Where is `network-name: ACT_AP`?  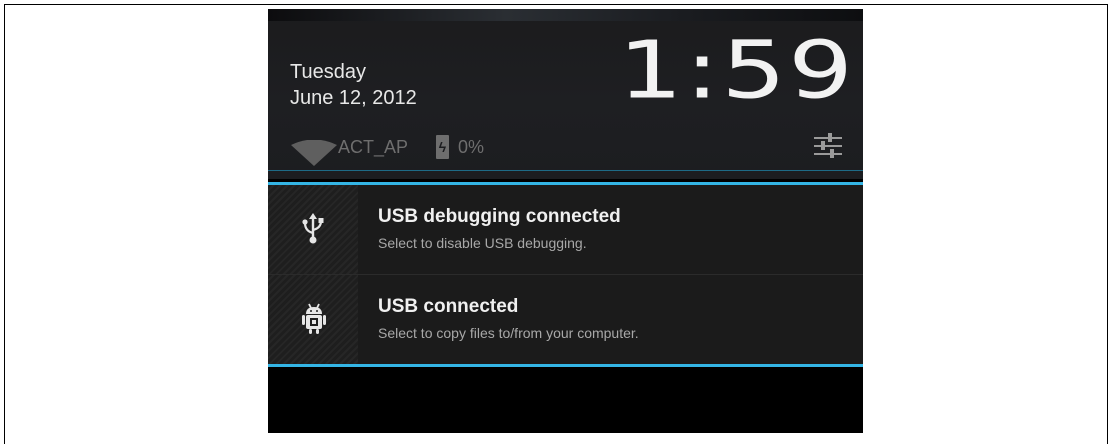
network-name: ACT_AP is located at coordinates (373, 147).